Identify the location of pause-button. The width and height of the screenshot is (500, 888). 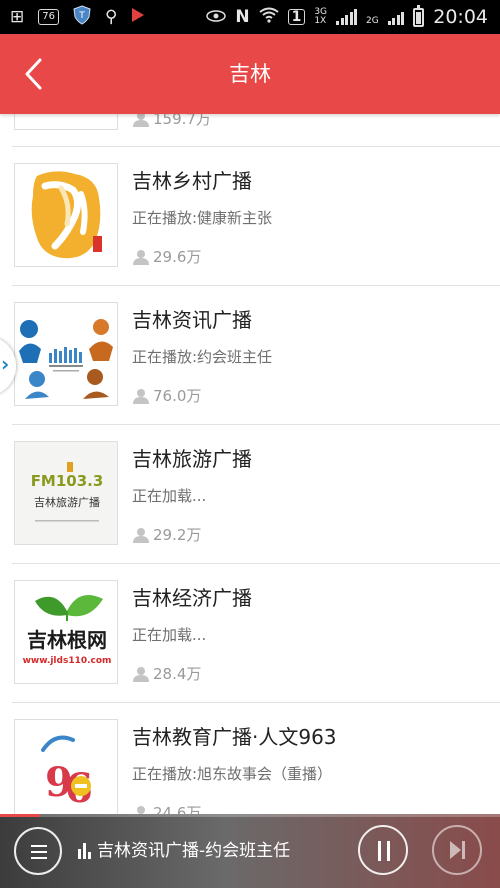
(383, 850).